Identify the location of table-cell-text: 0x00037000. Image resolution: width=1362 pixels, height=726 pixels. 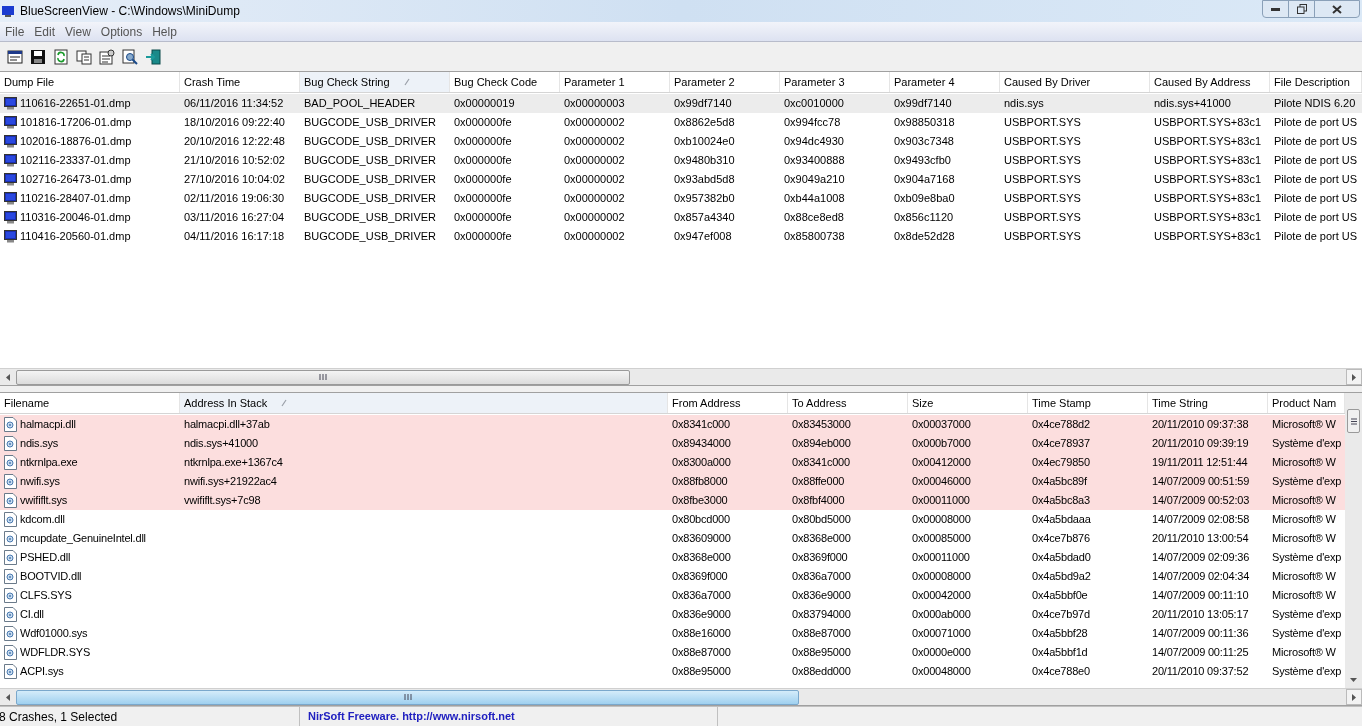
(941, 425).